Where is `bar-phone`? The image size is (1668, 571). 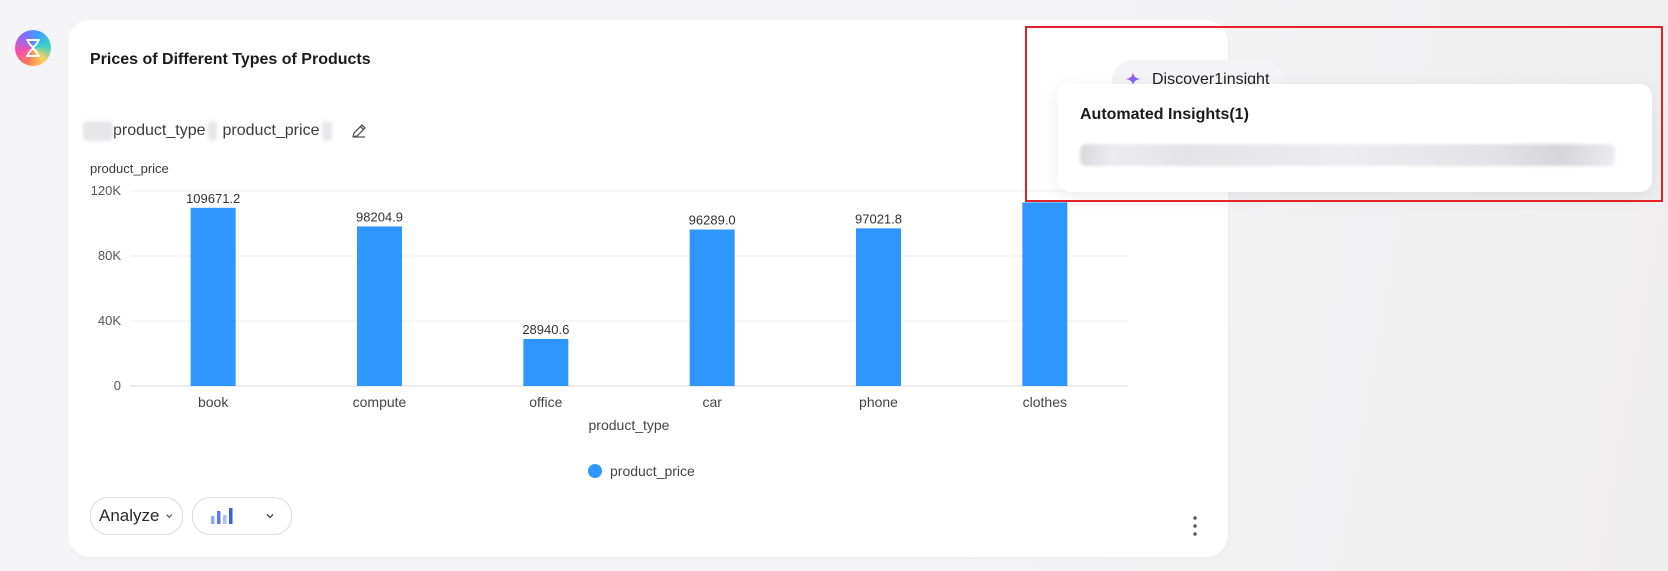 bar-phone is located at coordinates (878, 307).